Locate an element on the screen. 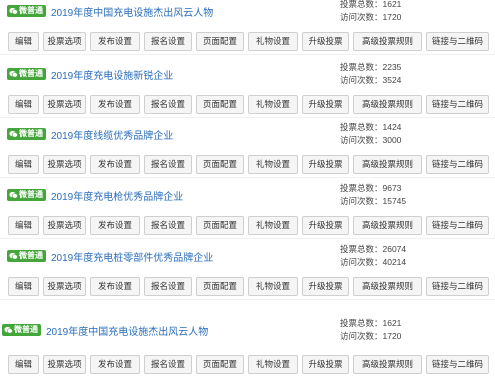 Image resolution: width=495 pixels, height=377 pixels. vote-title-link: 2019年度充电设施新锐企业 is located at coordinates (112, 74).